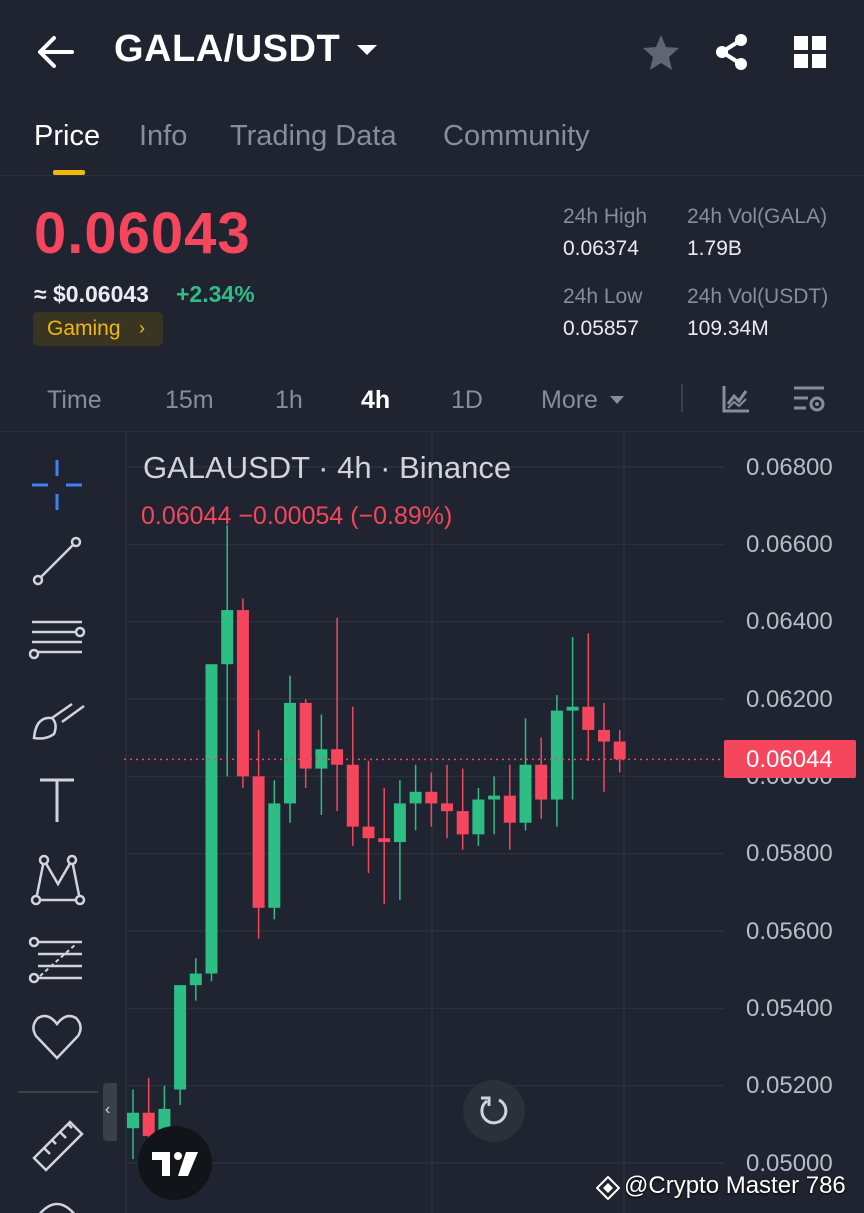  What do you see at coordinates (432, 401) in the screenshot?
I see `interval-bar: Time 15m 1h 4h 1D More` at bounding box center [432, 401].